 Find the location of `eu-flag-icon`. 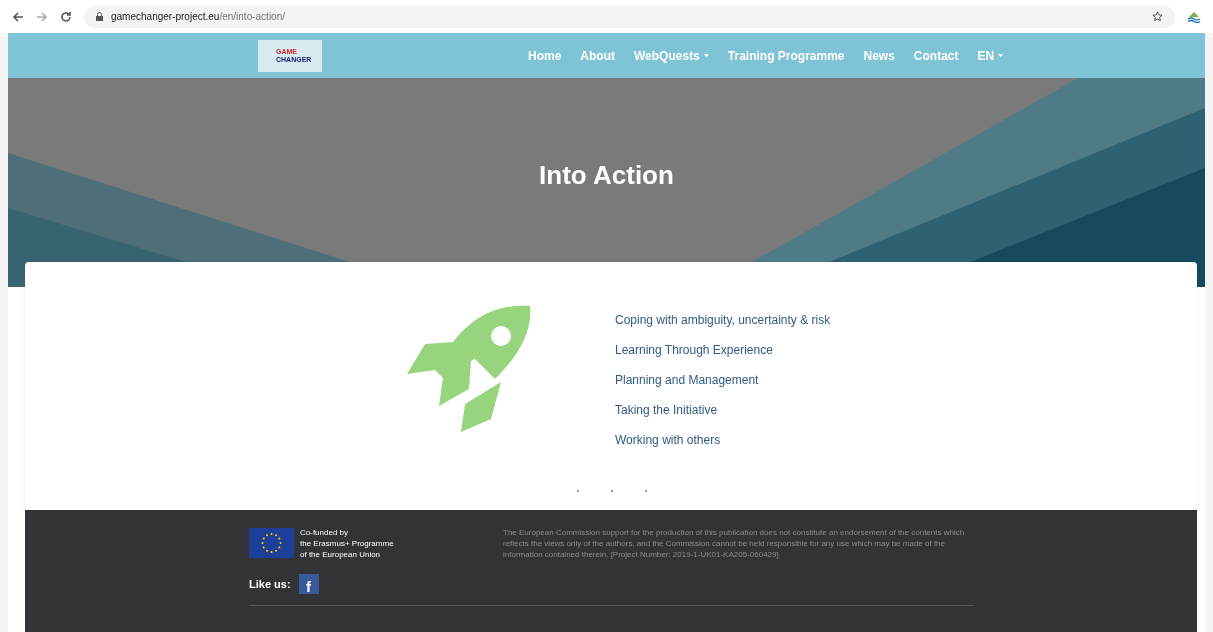

eu-flag-icon is located at coordinates (271, 543).